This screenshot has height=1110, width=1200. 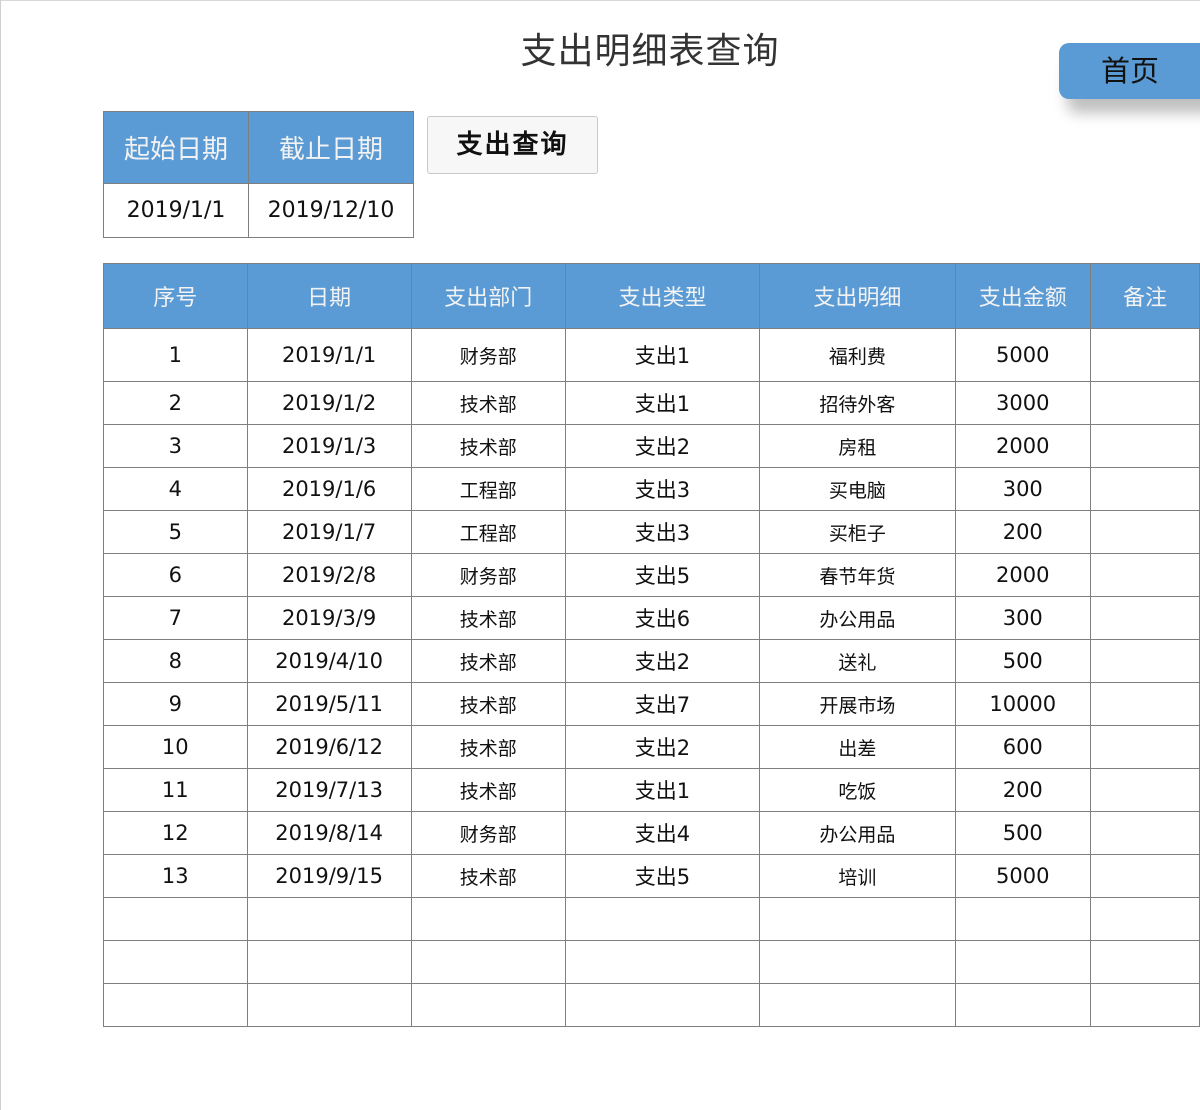 What do you see at coordinates (857, 661) in the screenshot?
I see `cell-detail: 送礼` at bounding box center [857, 661].